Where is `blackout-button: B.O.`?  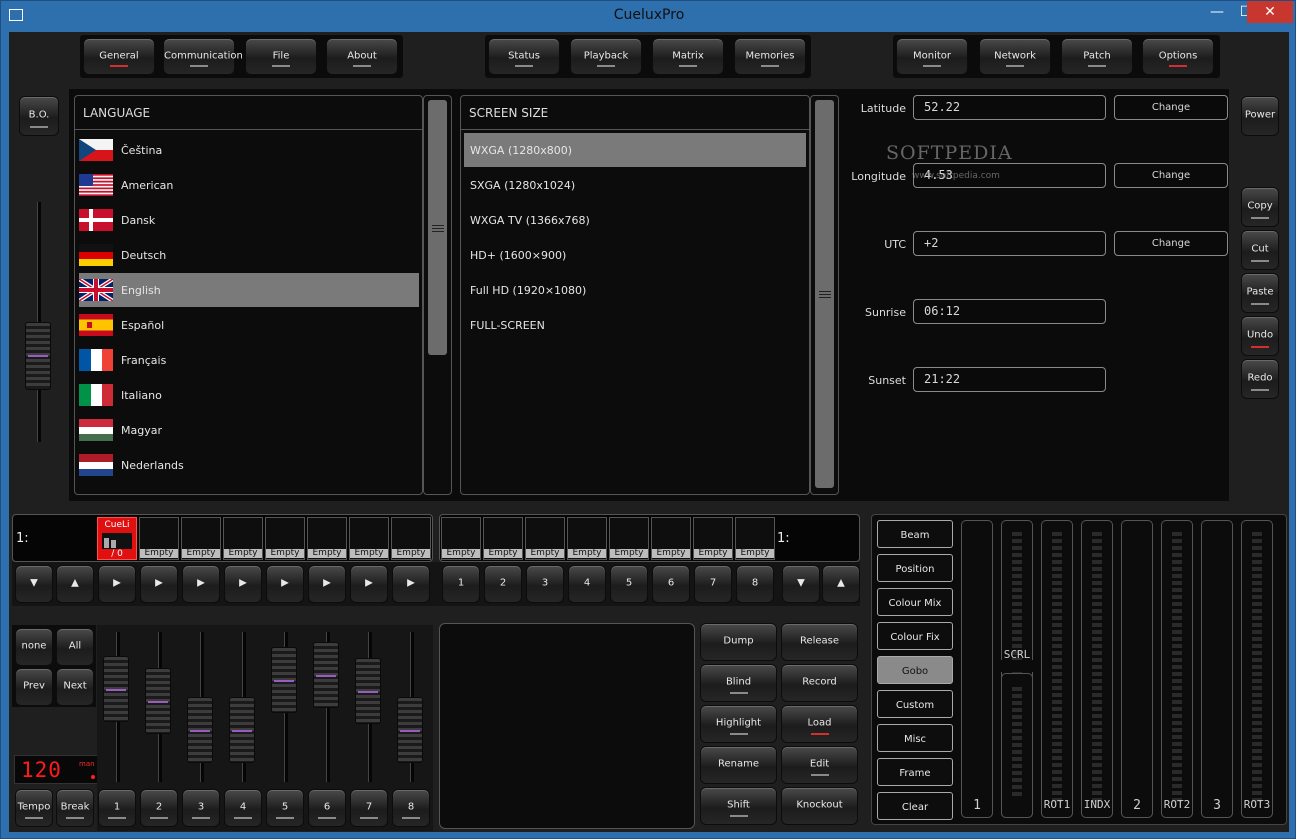 blackout-button: B.O. is located at coordinates (39, 116).